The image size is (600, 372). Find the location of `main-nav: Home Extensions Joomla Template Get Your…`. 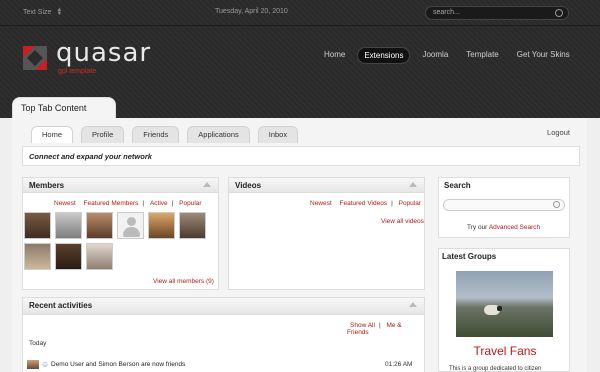

main-nav: Home Extensions Joomla Template Get Your… is located at coordinates (447, 55).